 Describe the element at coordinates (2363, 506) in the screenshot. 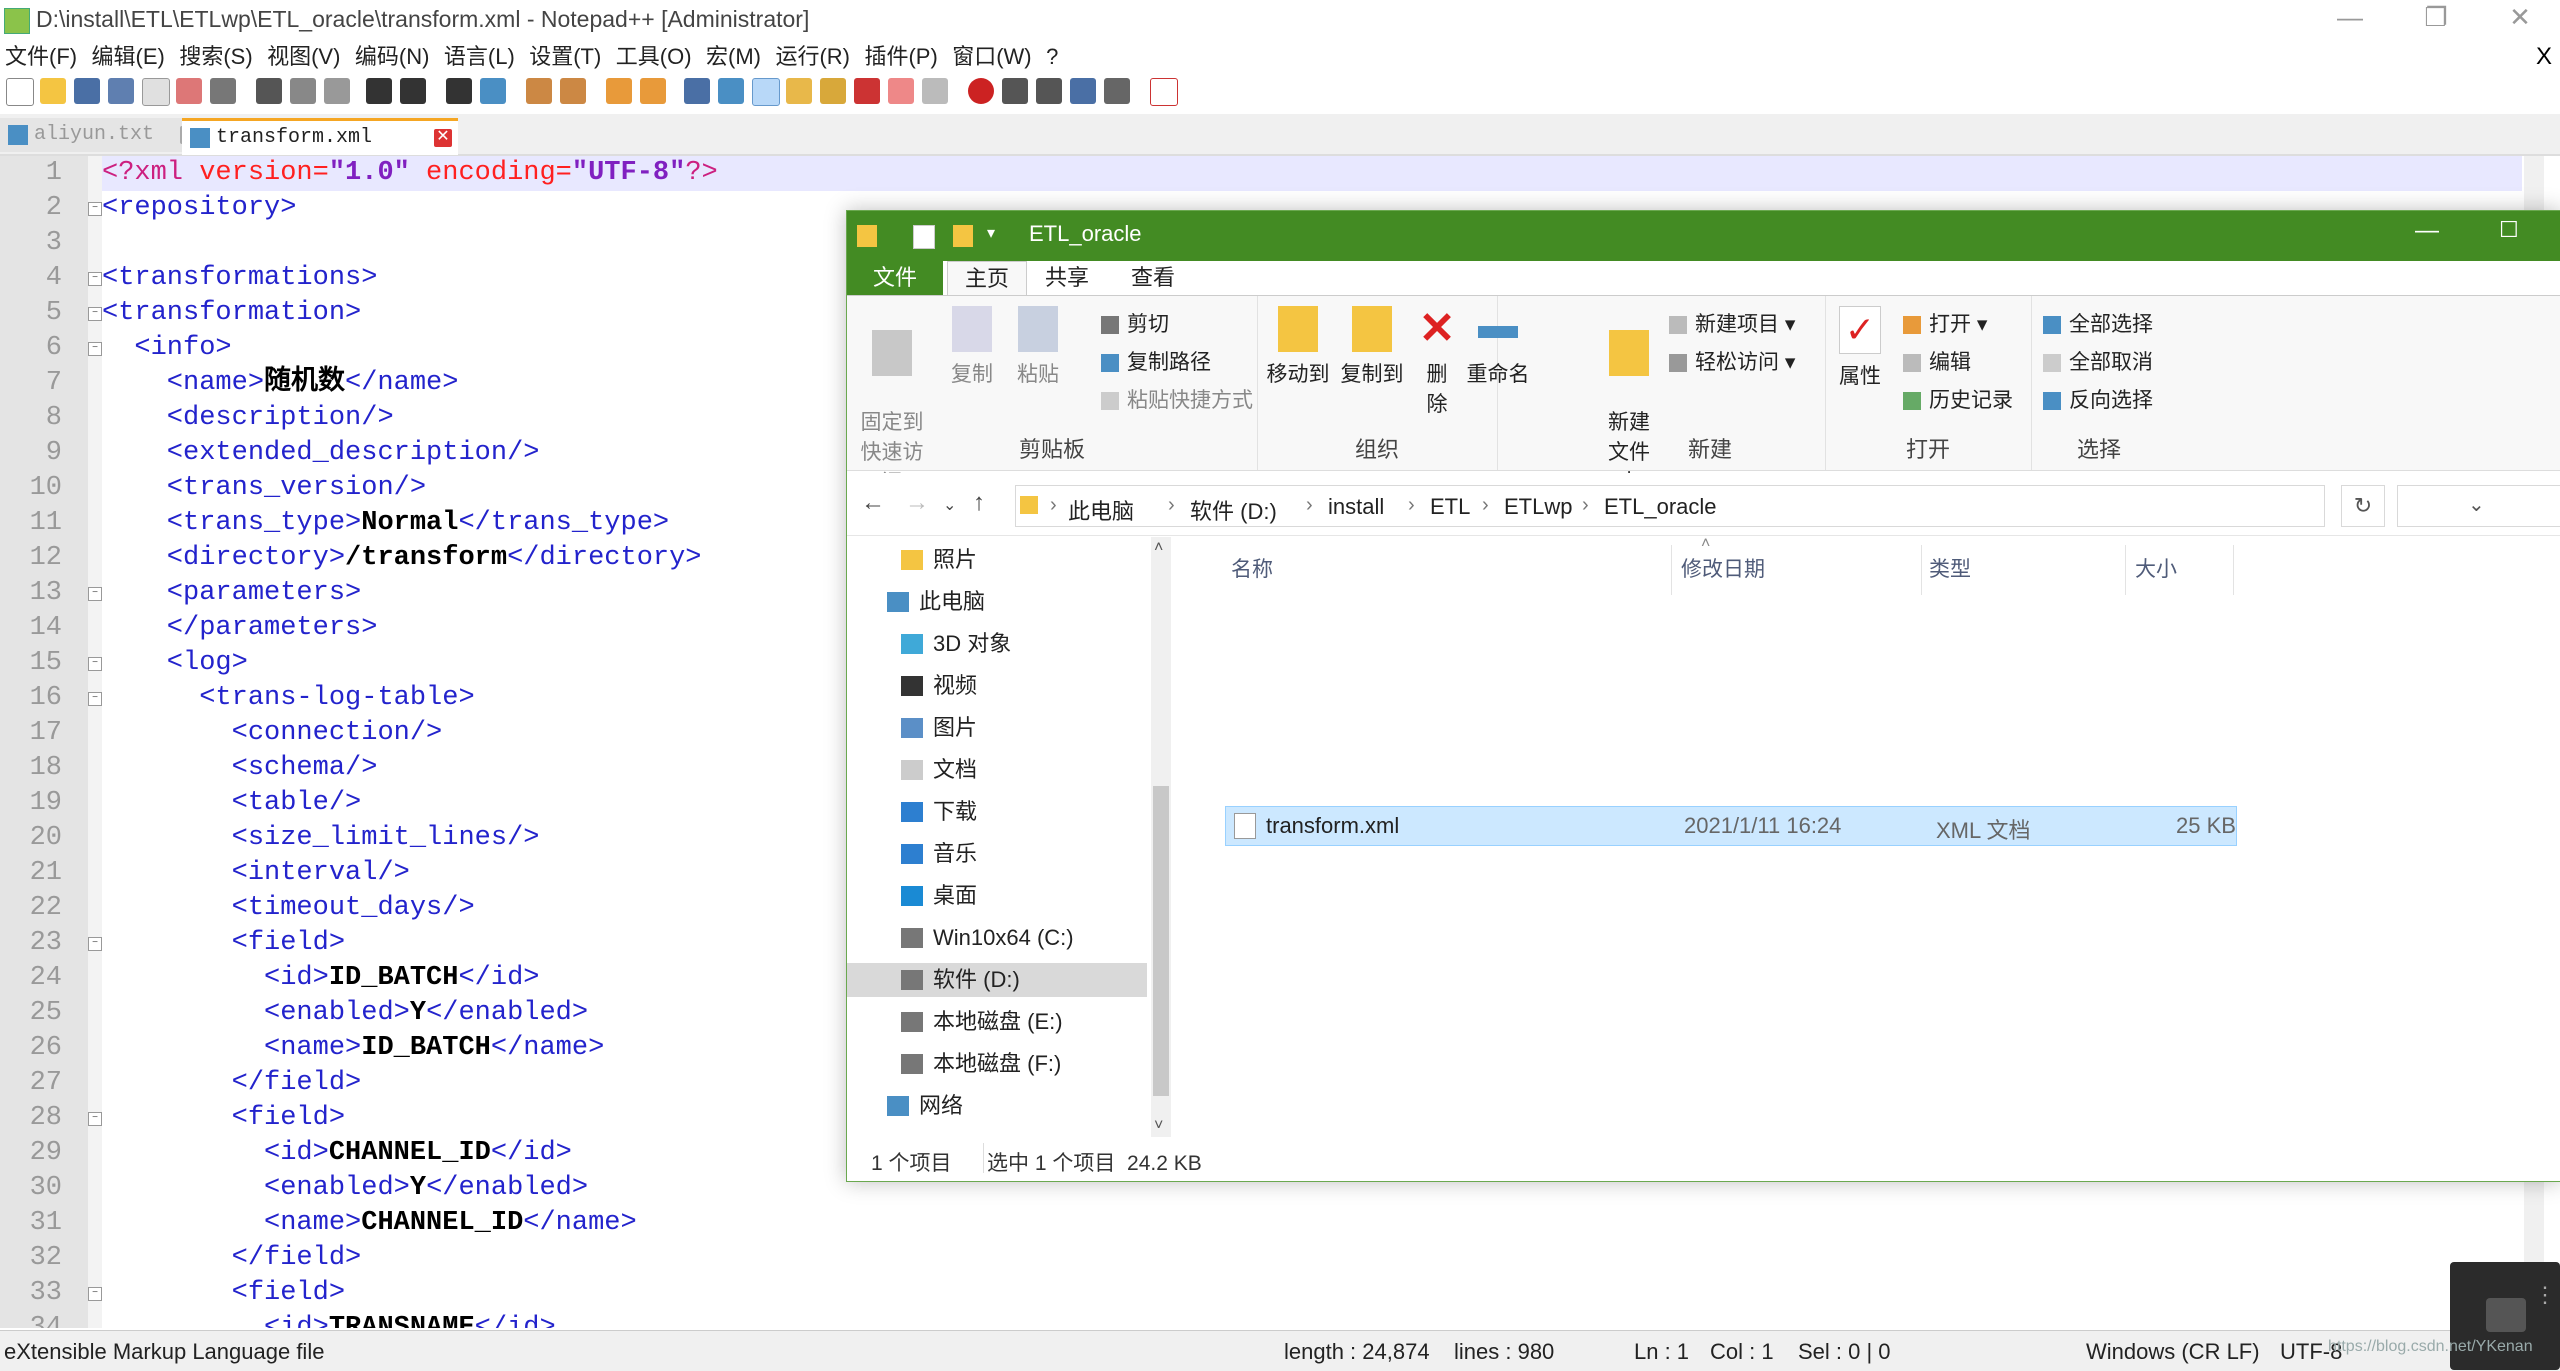

I see `refresh-icon: ↻` at that location.